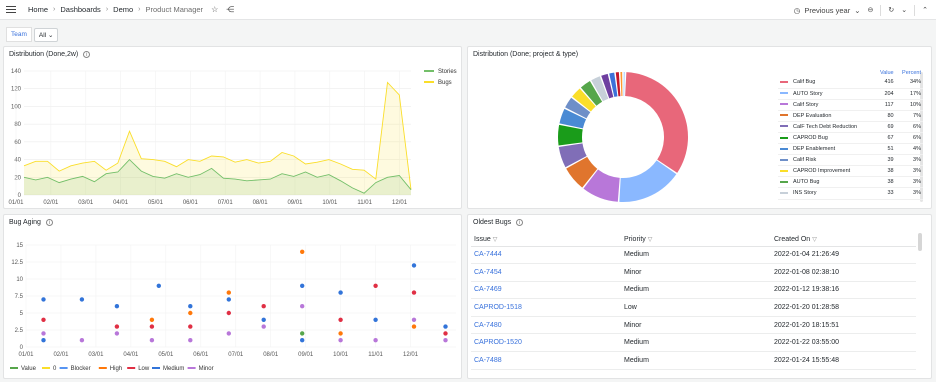 This screenshot has width=936, height=382. Describe the element at coordinates (885, 116) in the screenshot. I see `legend-value: 80` at that location.